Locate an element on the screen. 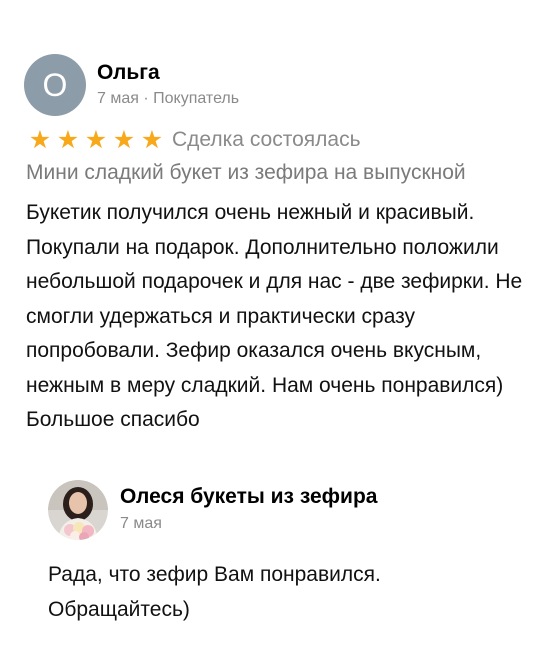 This screenshot has width=540, height=672. deal-status: Сделка состоялась is located at coordinates (266, 139).